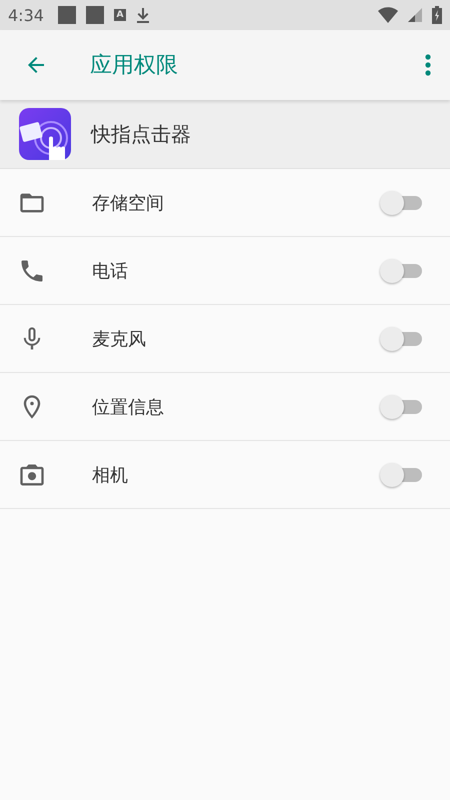 This screenshot has height=800, width=450. Describe the element at coordinates (128, 203) in the screenshot. I see `permission-label: 存储空间` at that location.